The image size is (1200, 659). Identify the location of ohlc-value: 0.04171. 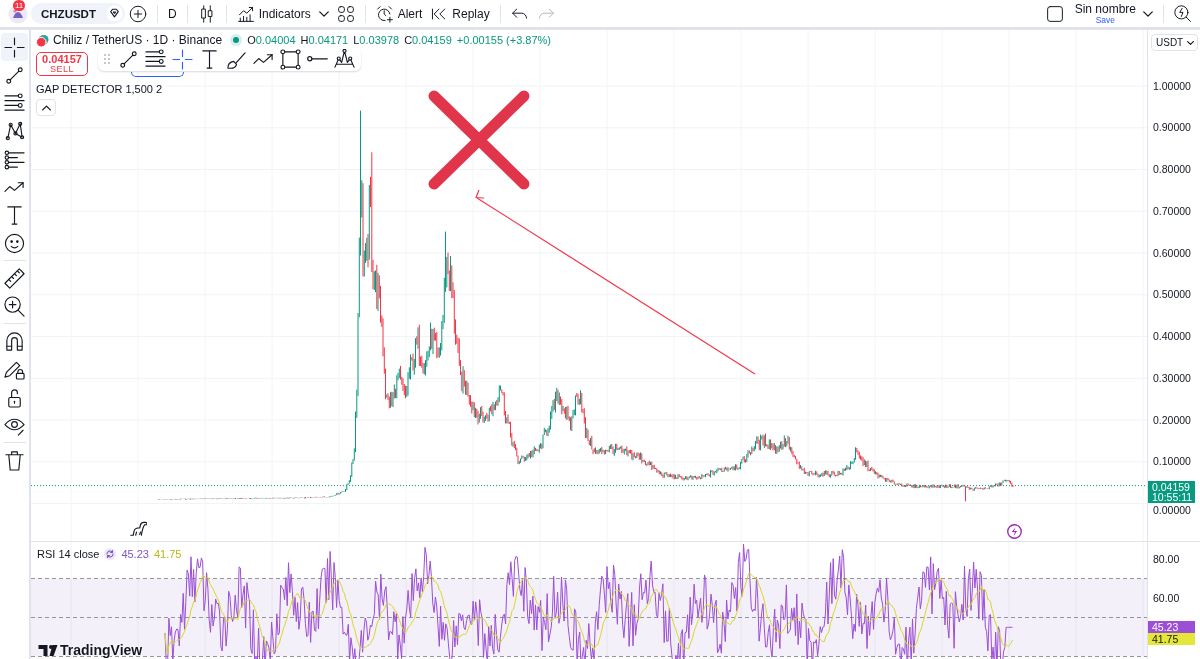
(328, 40).